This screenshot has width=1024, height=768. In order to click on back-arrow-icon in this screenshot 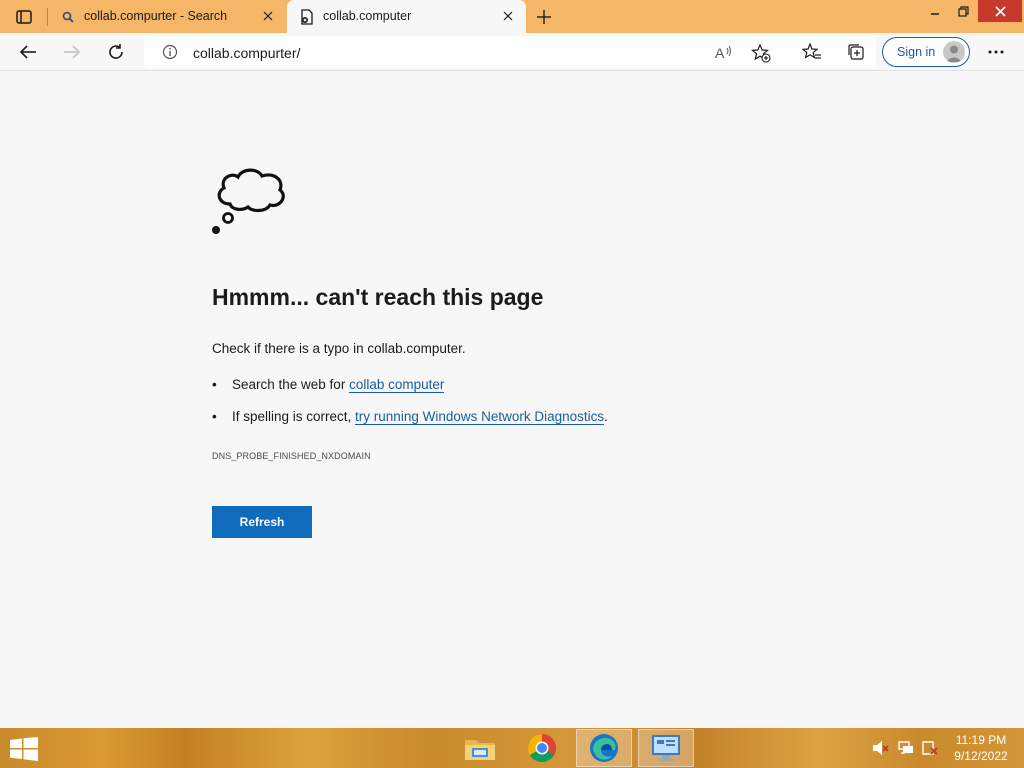, I will do `click(27, 52)`.